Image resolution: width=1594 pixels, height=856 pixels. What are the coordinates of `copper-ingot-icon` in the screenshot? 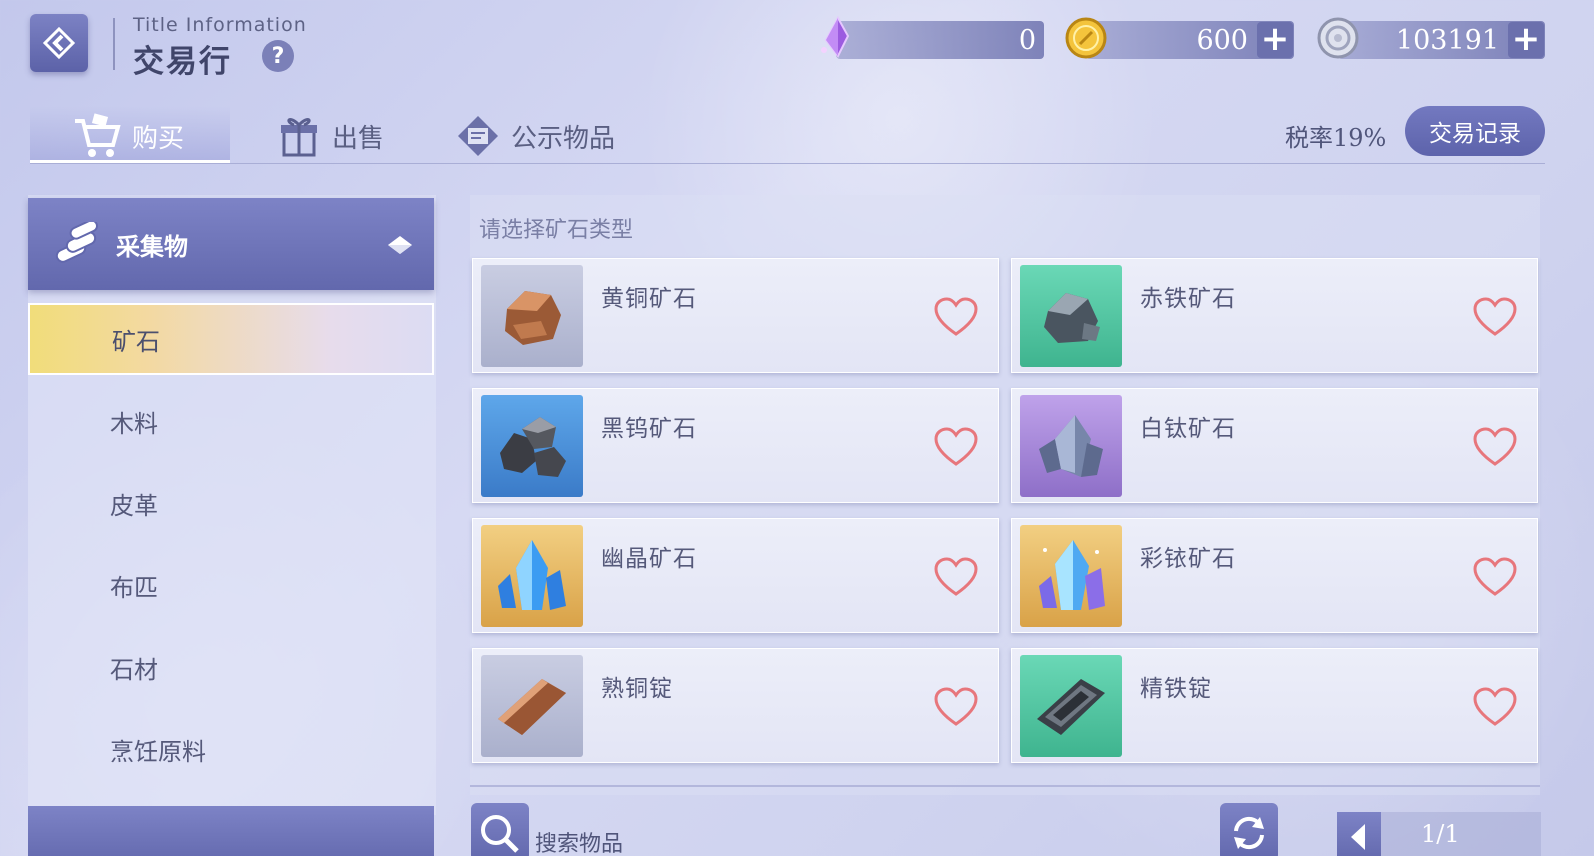 It's located at (532, 706).